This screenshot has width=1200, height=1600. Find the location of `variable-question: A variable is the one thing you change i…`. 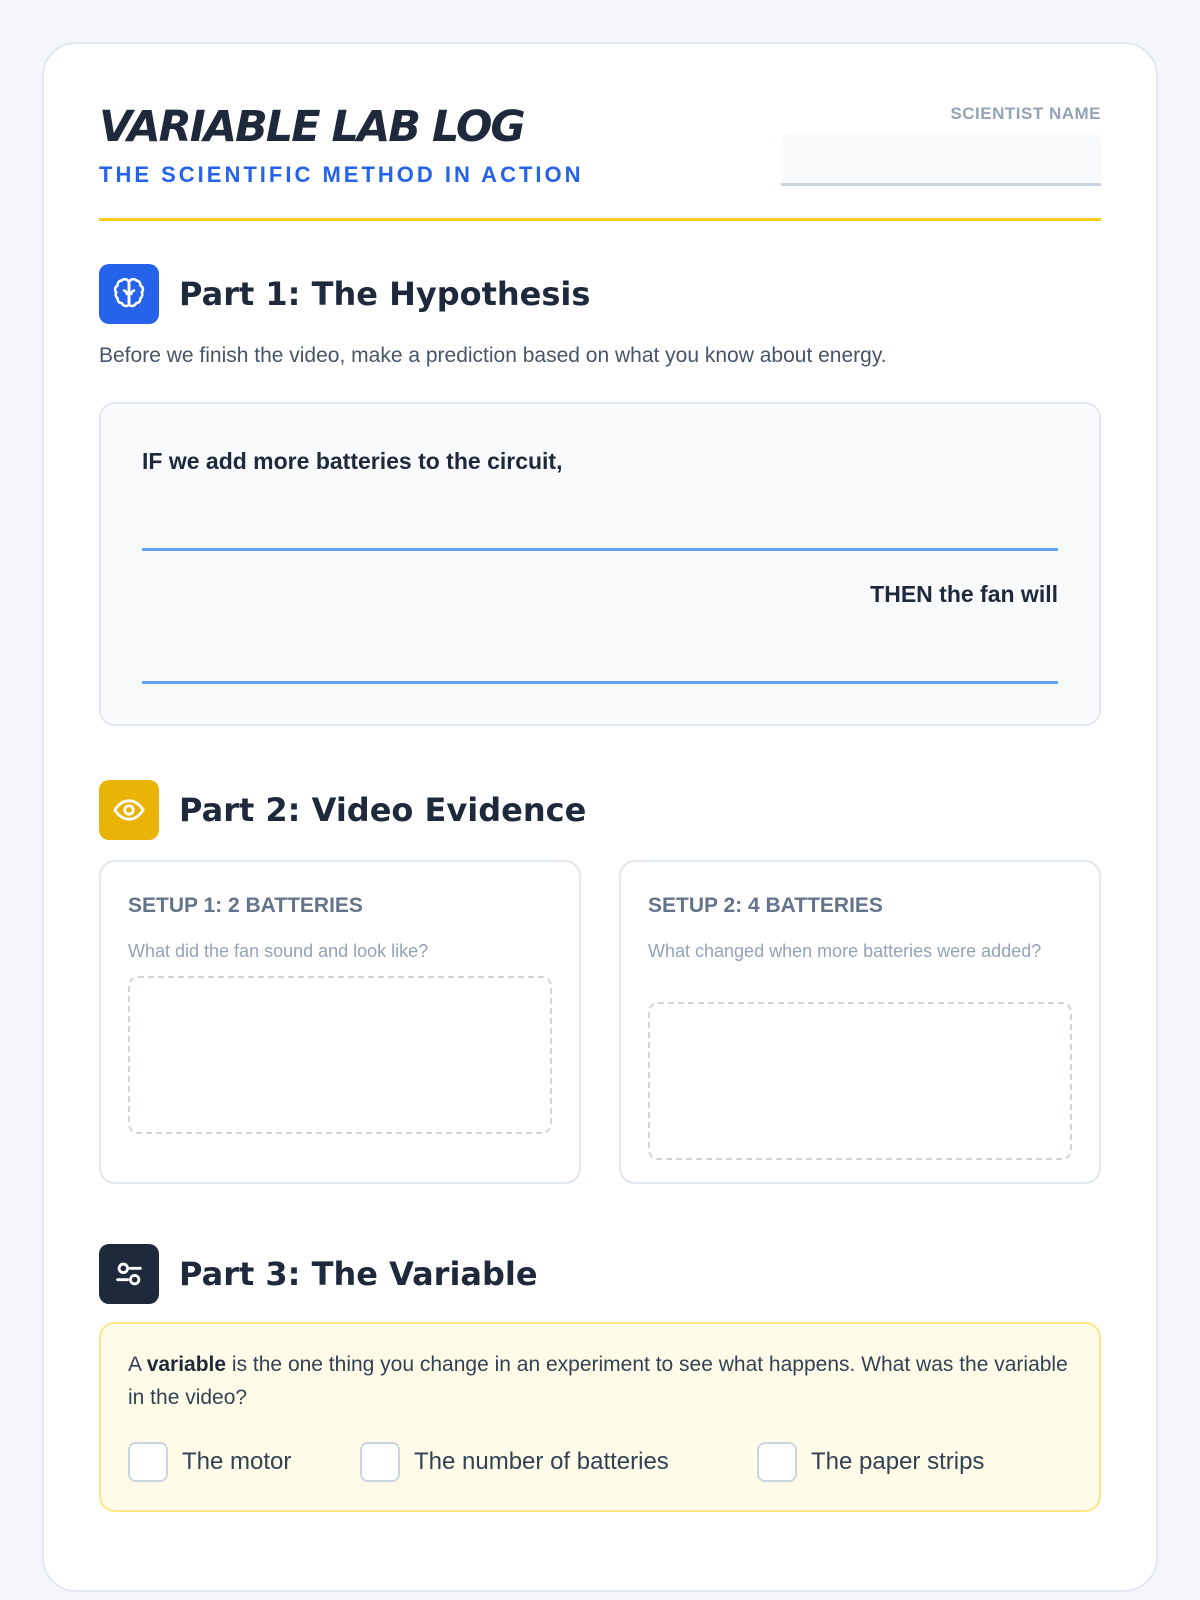

variable-question: A variable is the one thing you change i… is located at coordinates (600, 1381).